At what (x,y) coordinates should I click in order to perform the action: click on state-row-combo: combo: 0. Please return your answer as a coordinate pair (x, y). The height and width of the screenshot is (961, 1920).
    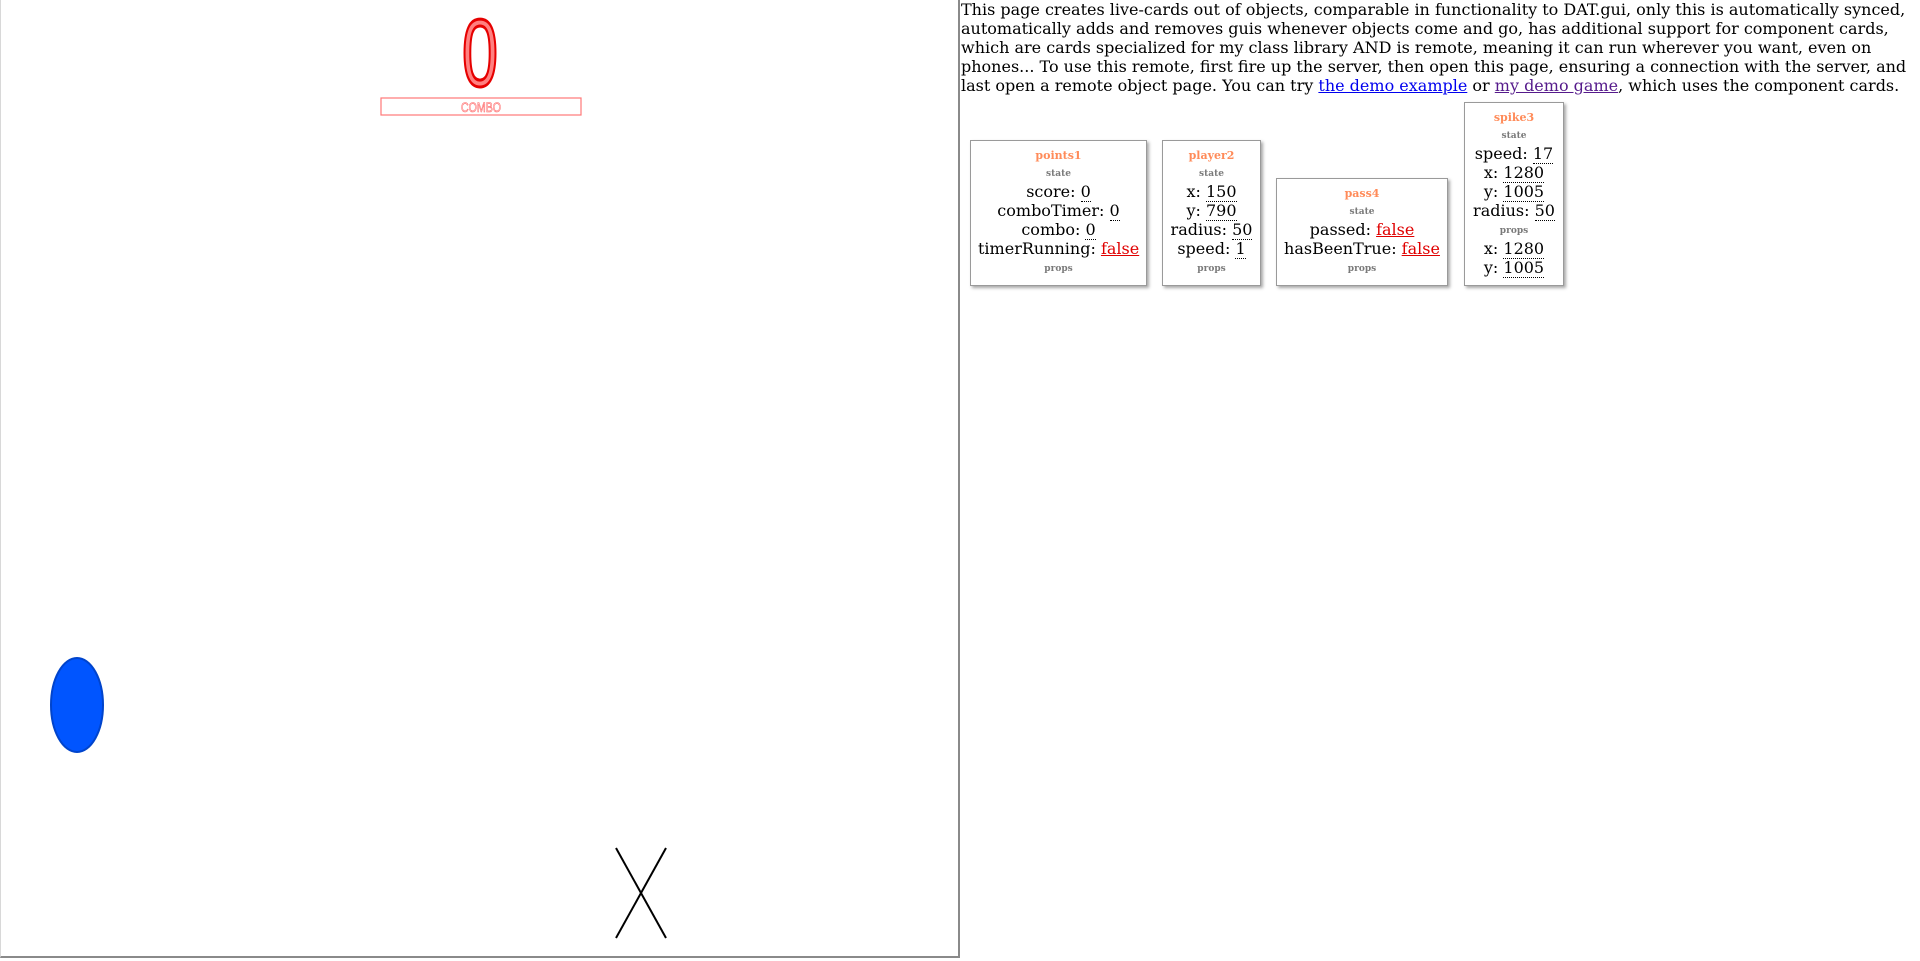
    Looking at the image, I should click on (1058, 230).